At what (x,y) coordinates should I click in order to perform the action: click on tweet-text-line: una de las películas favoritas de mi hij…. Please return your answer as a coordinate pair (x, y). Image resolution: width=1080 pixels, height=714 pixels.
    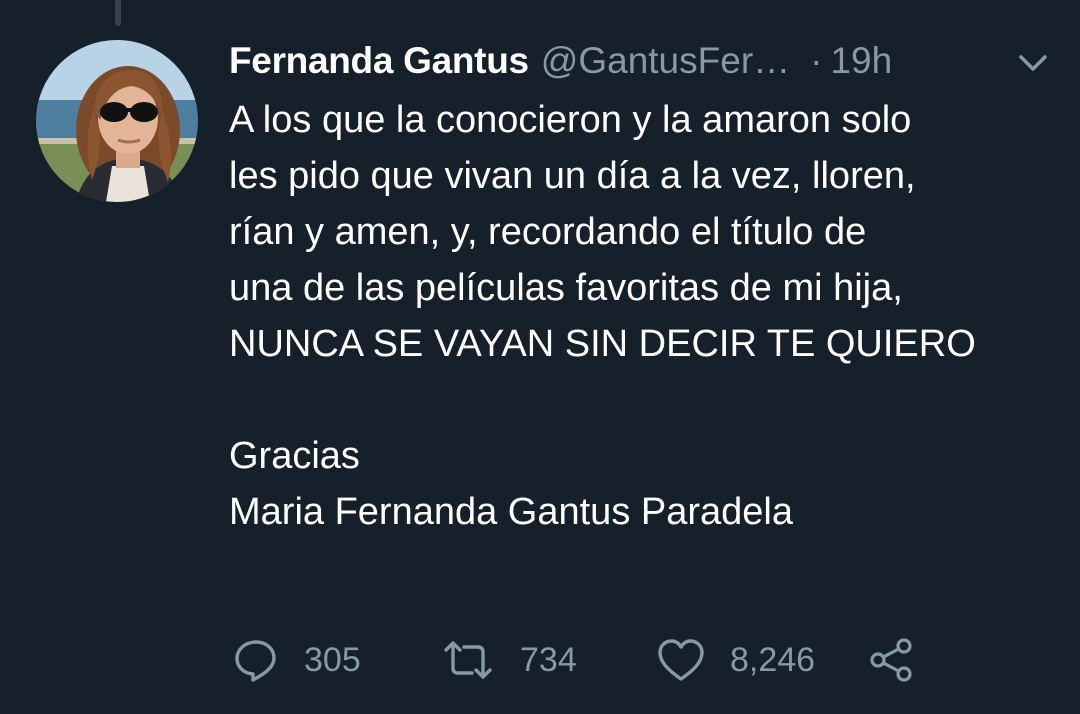
    Looking at the image, I should click on (566, 288).